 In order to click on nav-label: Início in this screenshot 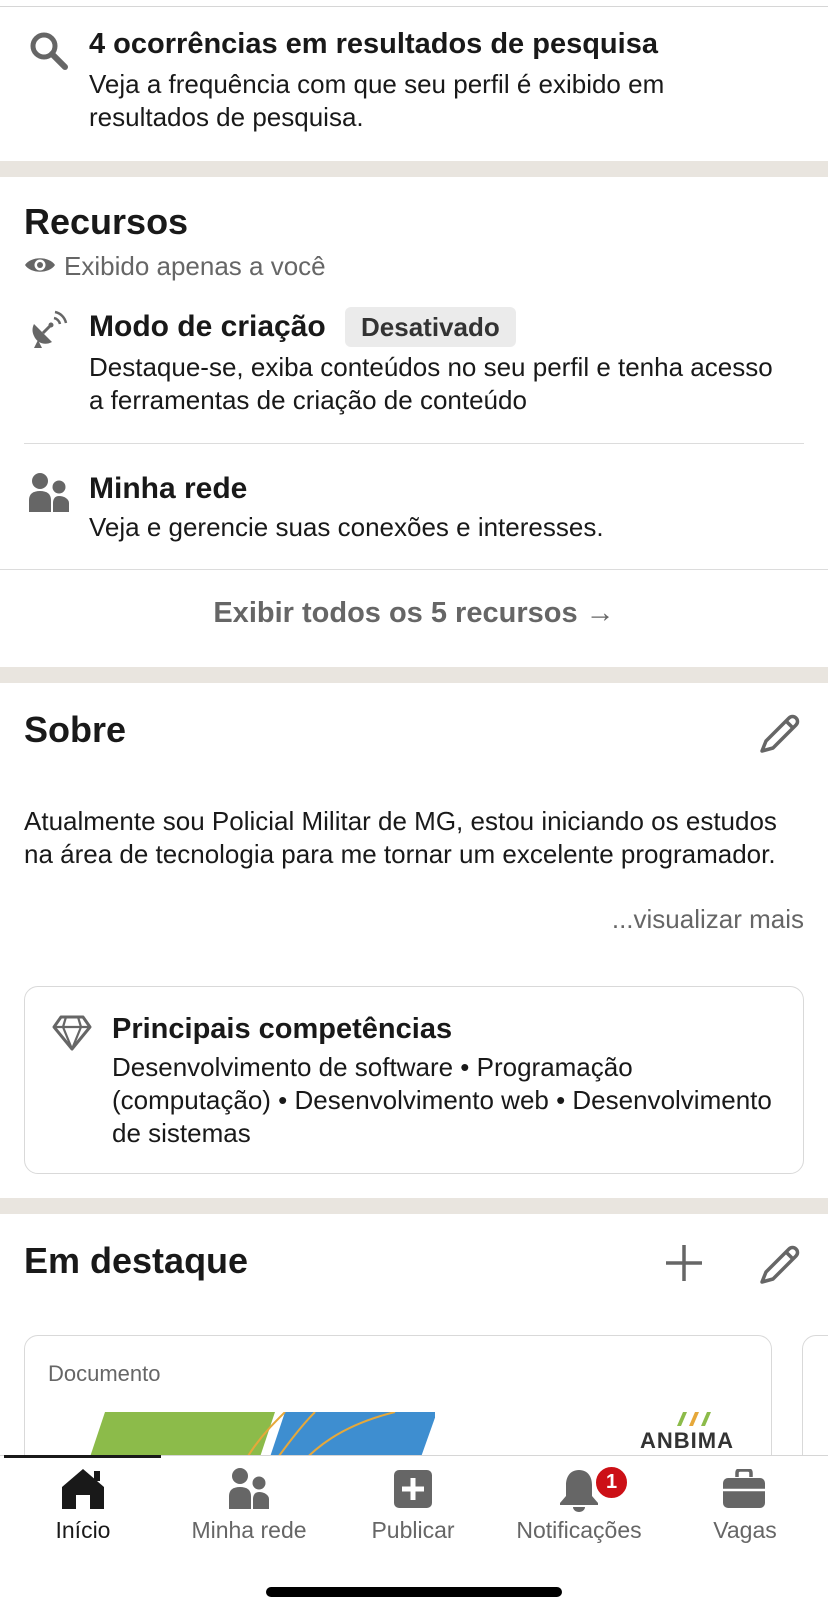, I will do `click(83, 1530)`.